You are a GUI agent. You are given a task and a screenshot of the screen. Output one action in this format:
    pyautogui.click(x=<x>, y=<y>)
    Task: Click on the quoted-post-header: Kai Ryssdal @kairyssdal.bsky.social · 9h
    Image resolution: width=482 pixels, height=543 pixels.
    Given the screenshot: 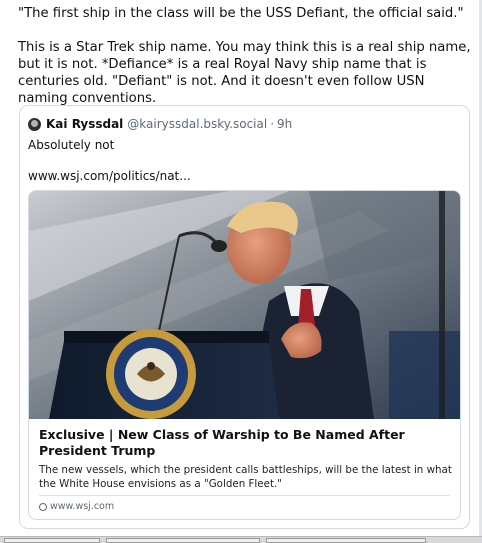 What is the action you would take?
    pyautogui.click(x=160, y=124)
    